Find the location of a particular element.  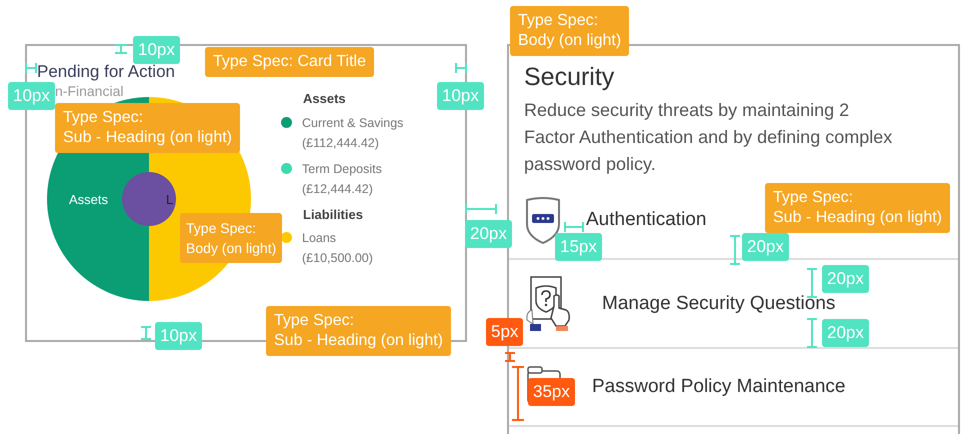

shield-icon is located at coordinates (543, 220).